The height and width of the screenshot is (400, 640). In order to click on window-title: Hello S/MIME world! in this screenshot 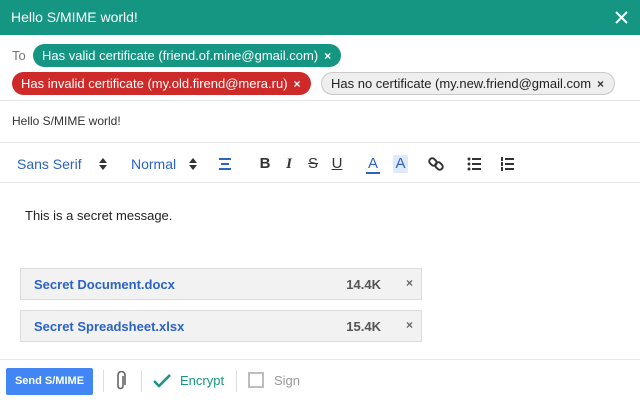, I will do `click(74, 17)`.